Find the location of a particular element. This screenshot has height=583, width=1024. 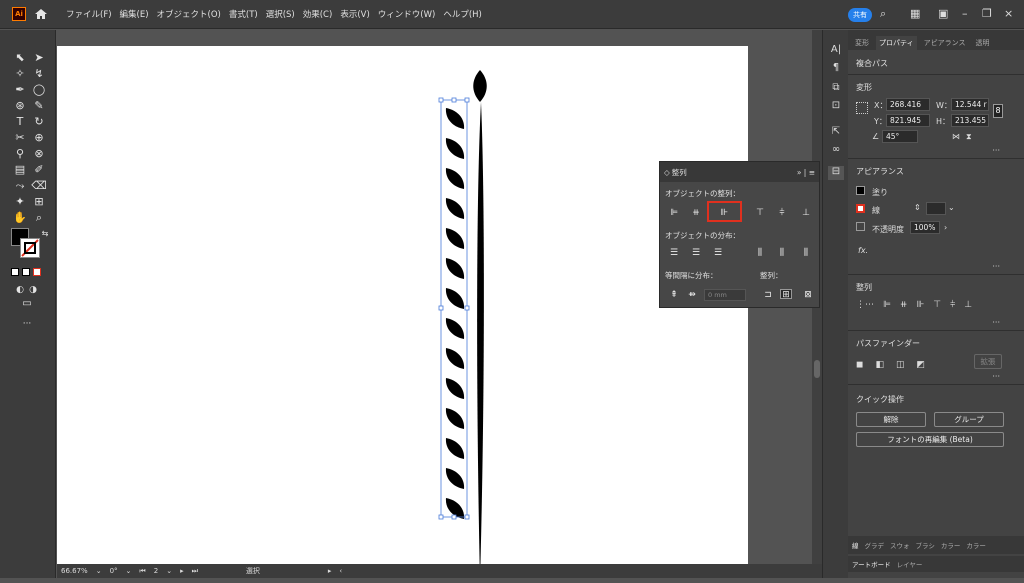

zoom-level: 66.67% is located at coordinates (74, 571).